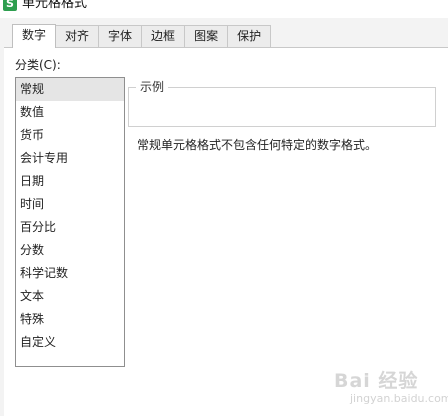 This screenshot has height=416, width=448. I want to click on tab-bar: 数字 对齐 字体 边框 图案 保护, so click(142, 36).